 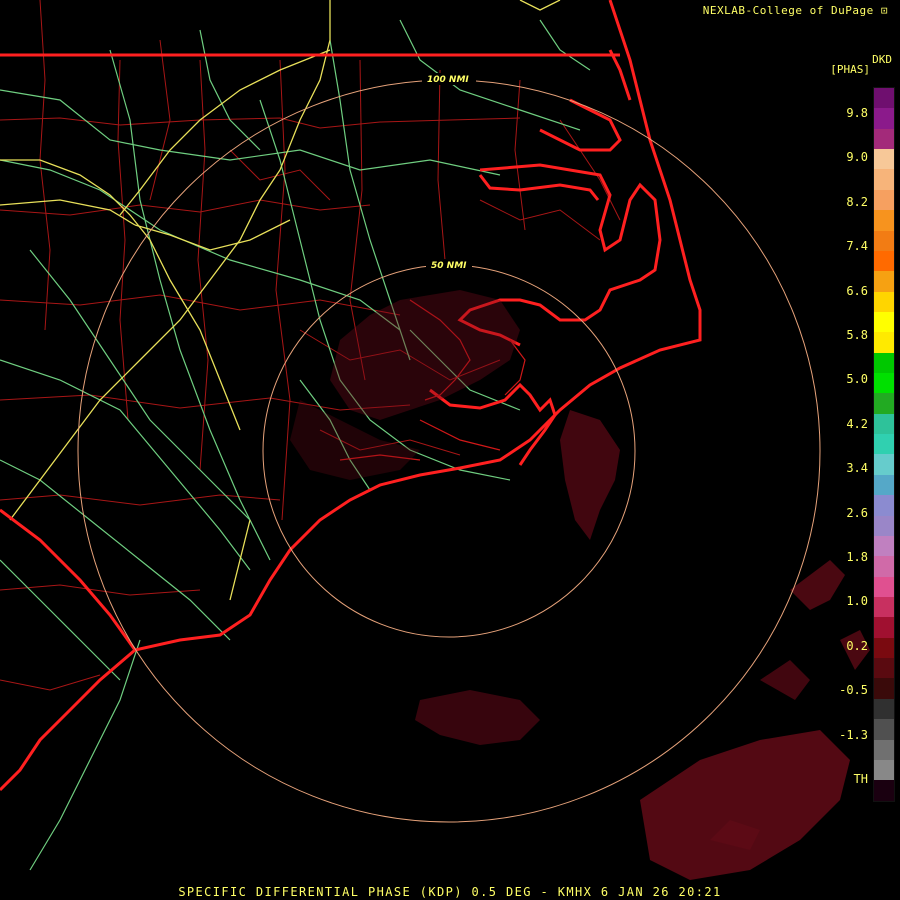 I want to click on colorbar-tick-label: 7.4, so click(x=857, y=246).